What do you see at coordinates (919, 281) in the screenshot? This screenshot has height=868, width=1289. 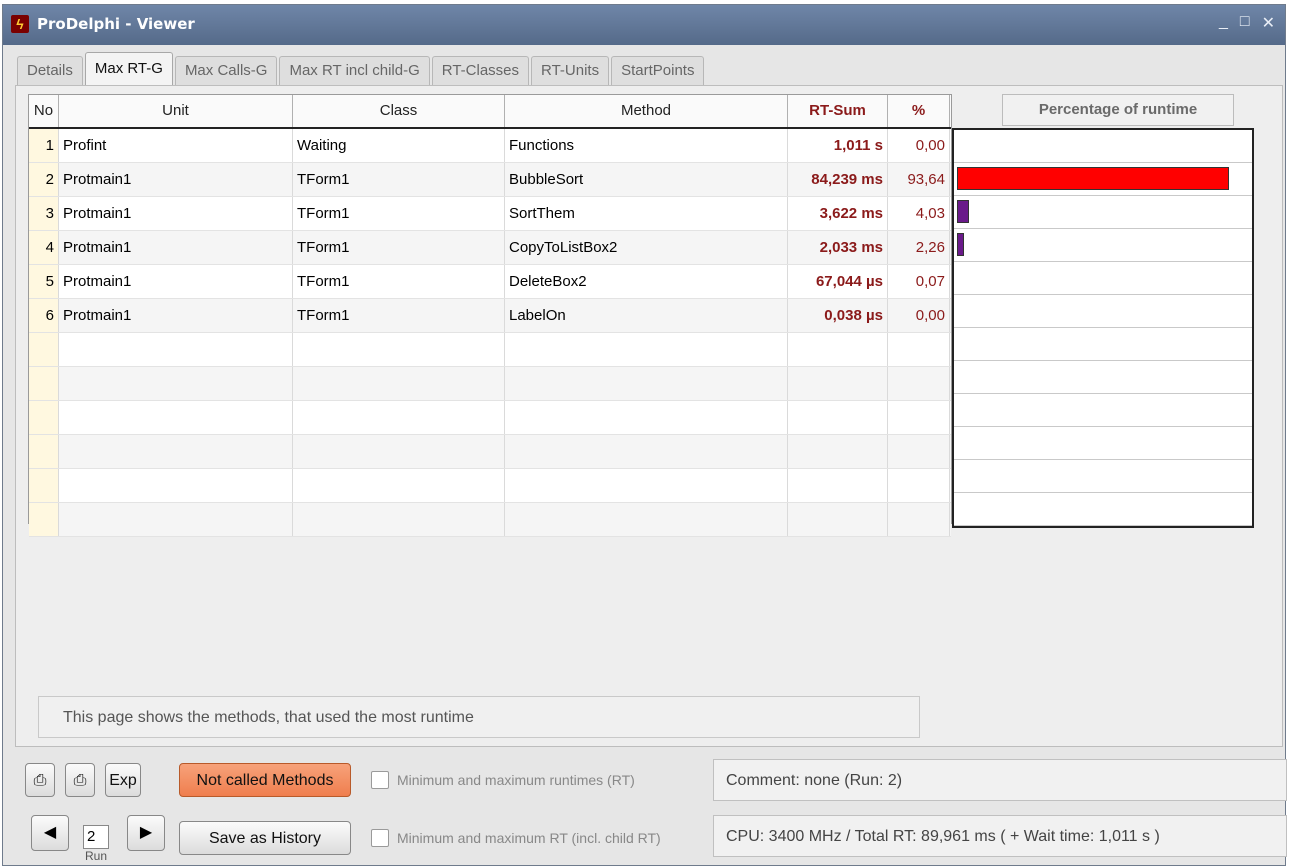 I see `cell-pct: 0,07` at bounding box center [919, 281].